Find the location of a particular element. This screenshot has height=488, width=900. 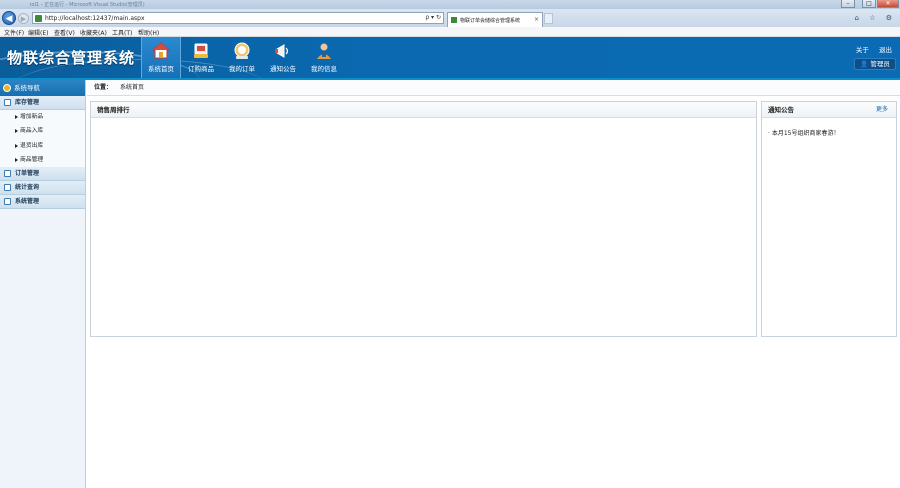

notice-more-link: 更多 is located at coordinates (882, 110).